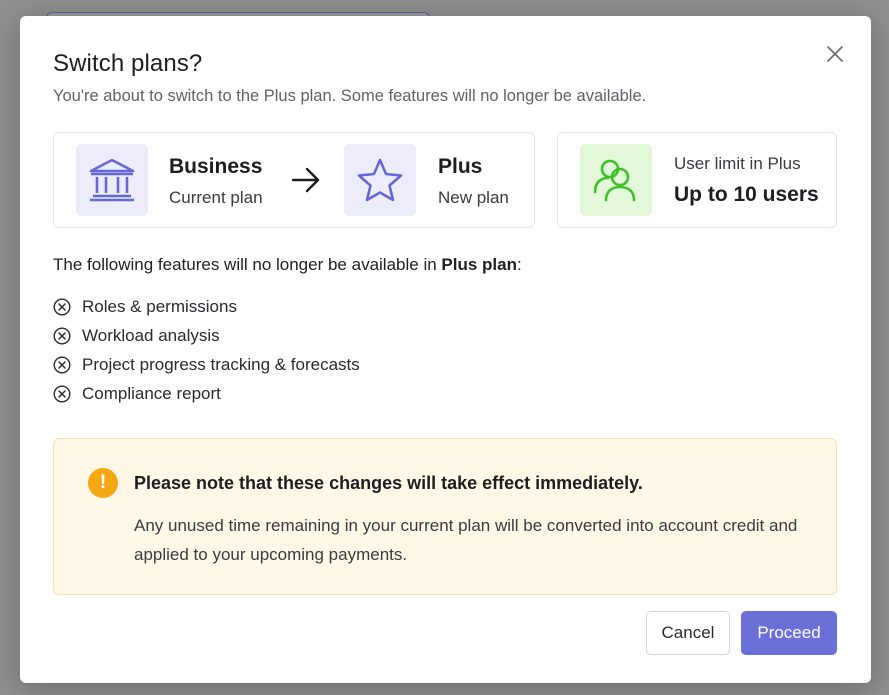  What do you see at coordinates (216, 166) in the screenshot?
I see `current-plan-name: Business` at bounding box center [216, 166].